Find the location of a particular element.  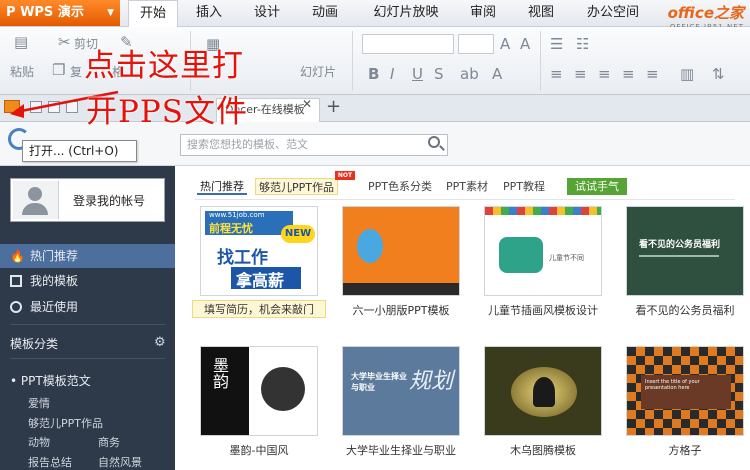

sidebar-item-recent: 最近使用 is located at coordinates (87, 307).